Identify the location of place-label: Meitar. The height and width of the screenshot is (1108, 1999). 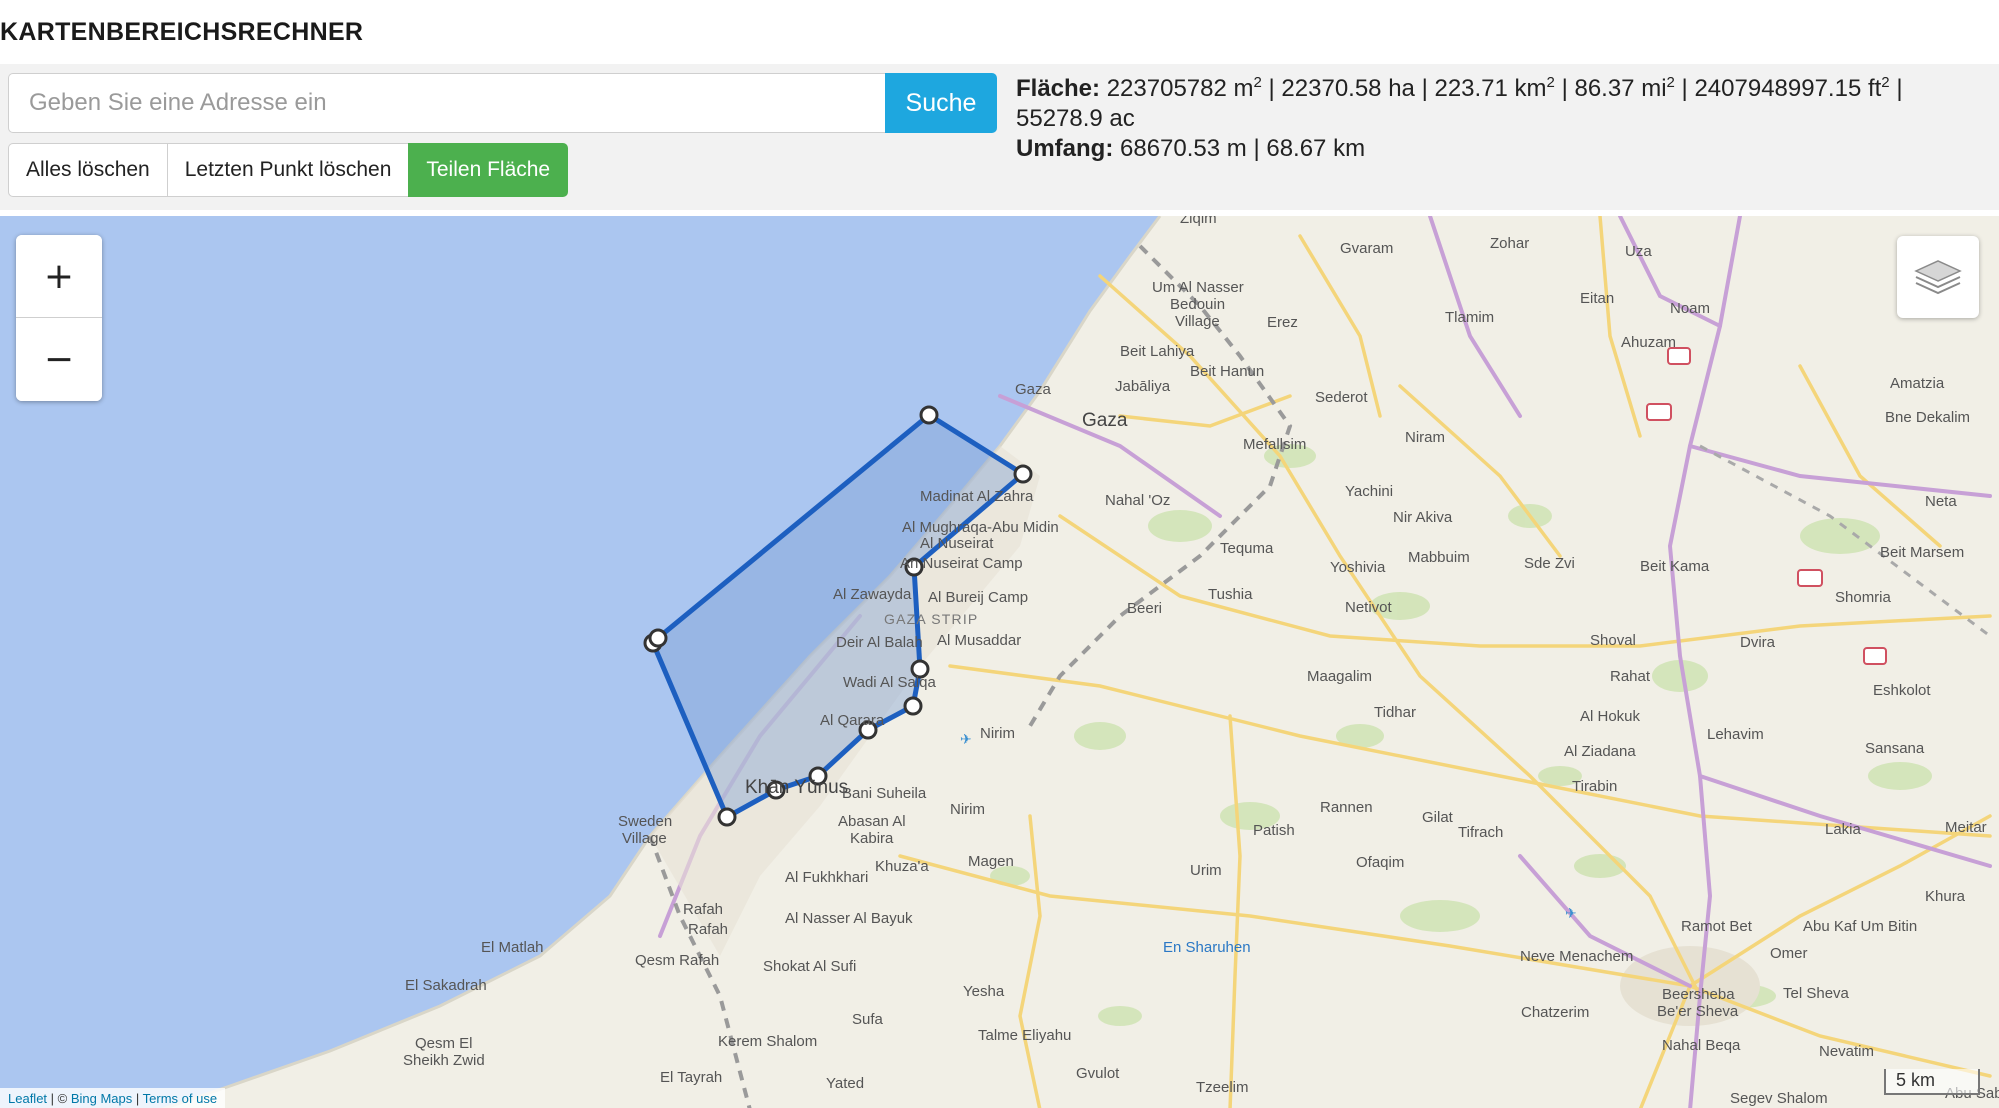
(1966, 827).